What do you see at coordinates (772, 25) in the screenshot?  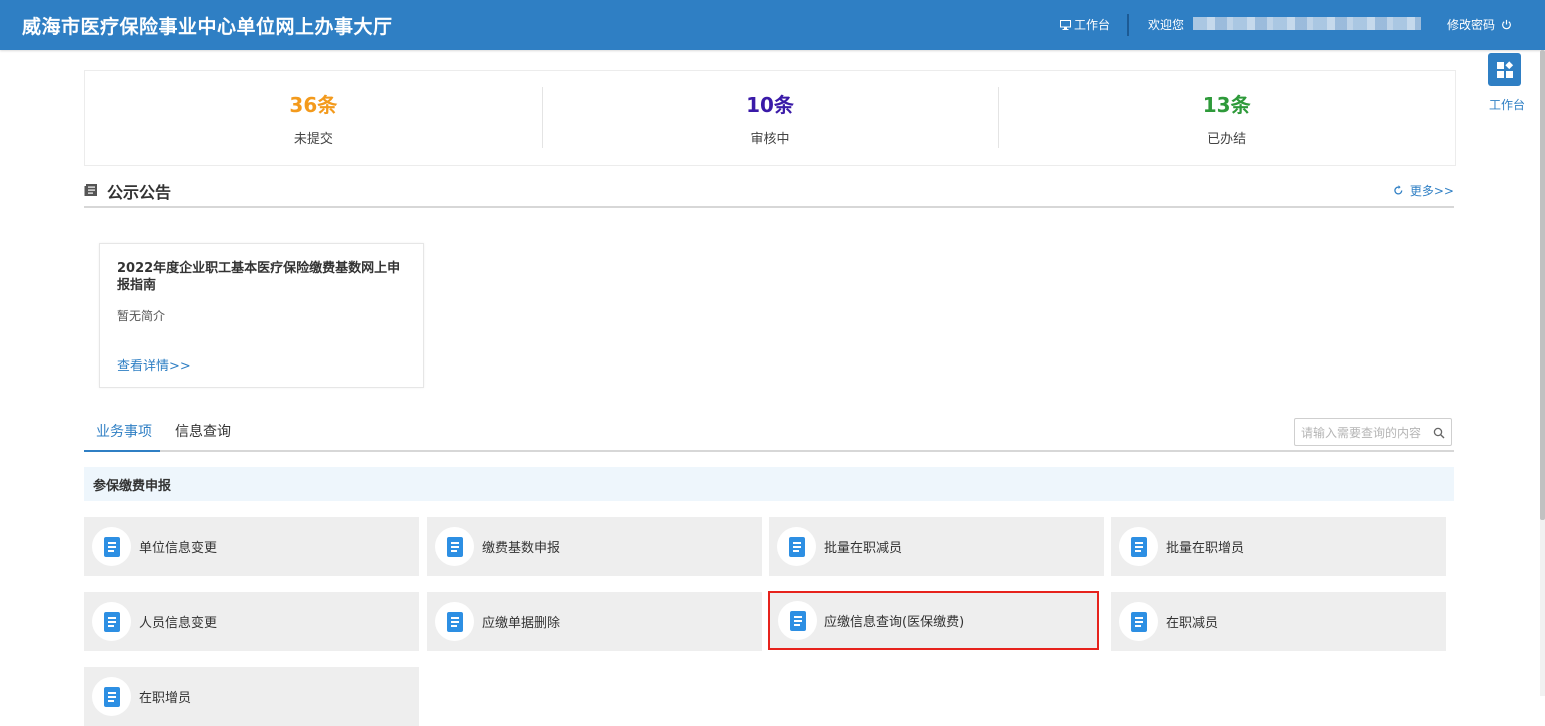 I see `top-header: 威海市医疗保险事业中心单位网上办事大厅 工作台 欢迎您 修改密码` at bounding box center [772, 25].